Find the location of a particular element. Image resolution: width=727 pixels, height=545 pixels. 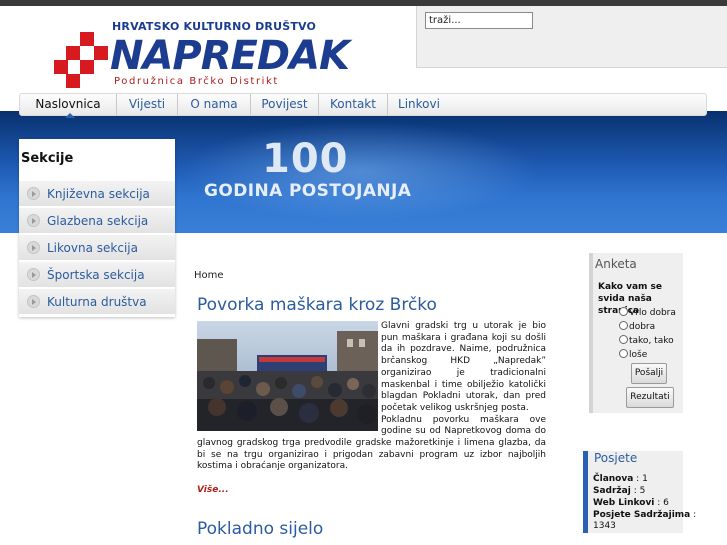

poll-option: tako, tako is located at coordinates (646, 340).